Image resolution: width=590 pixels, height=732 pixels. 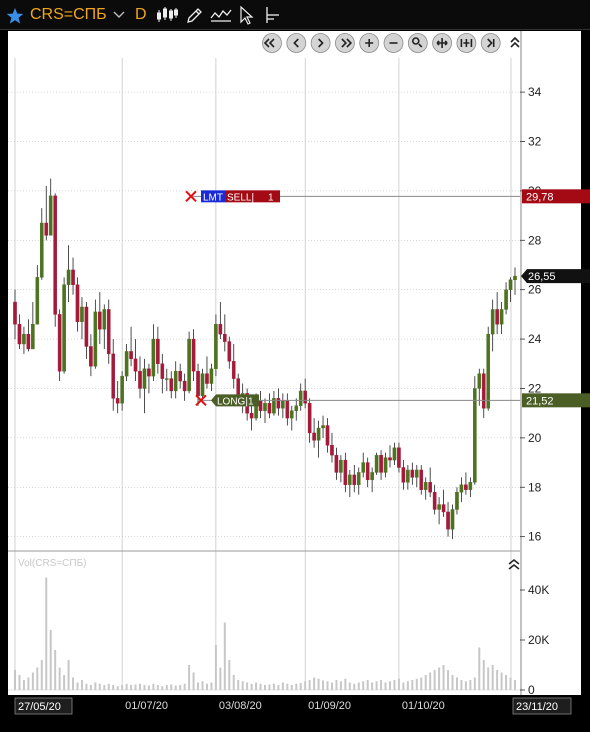 I want to click on end-icon, so click(x=490, y=43).